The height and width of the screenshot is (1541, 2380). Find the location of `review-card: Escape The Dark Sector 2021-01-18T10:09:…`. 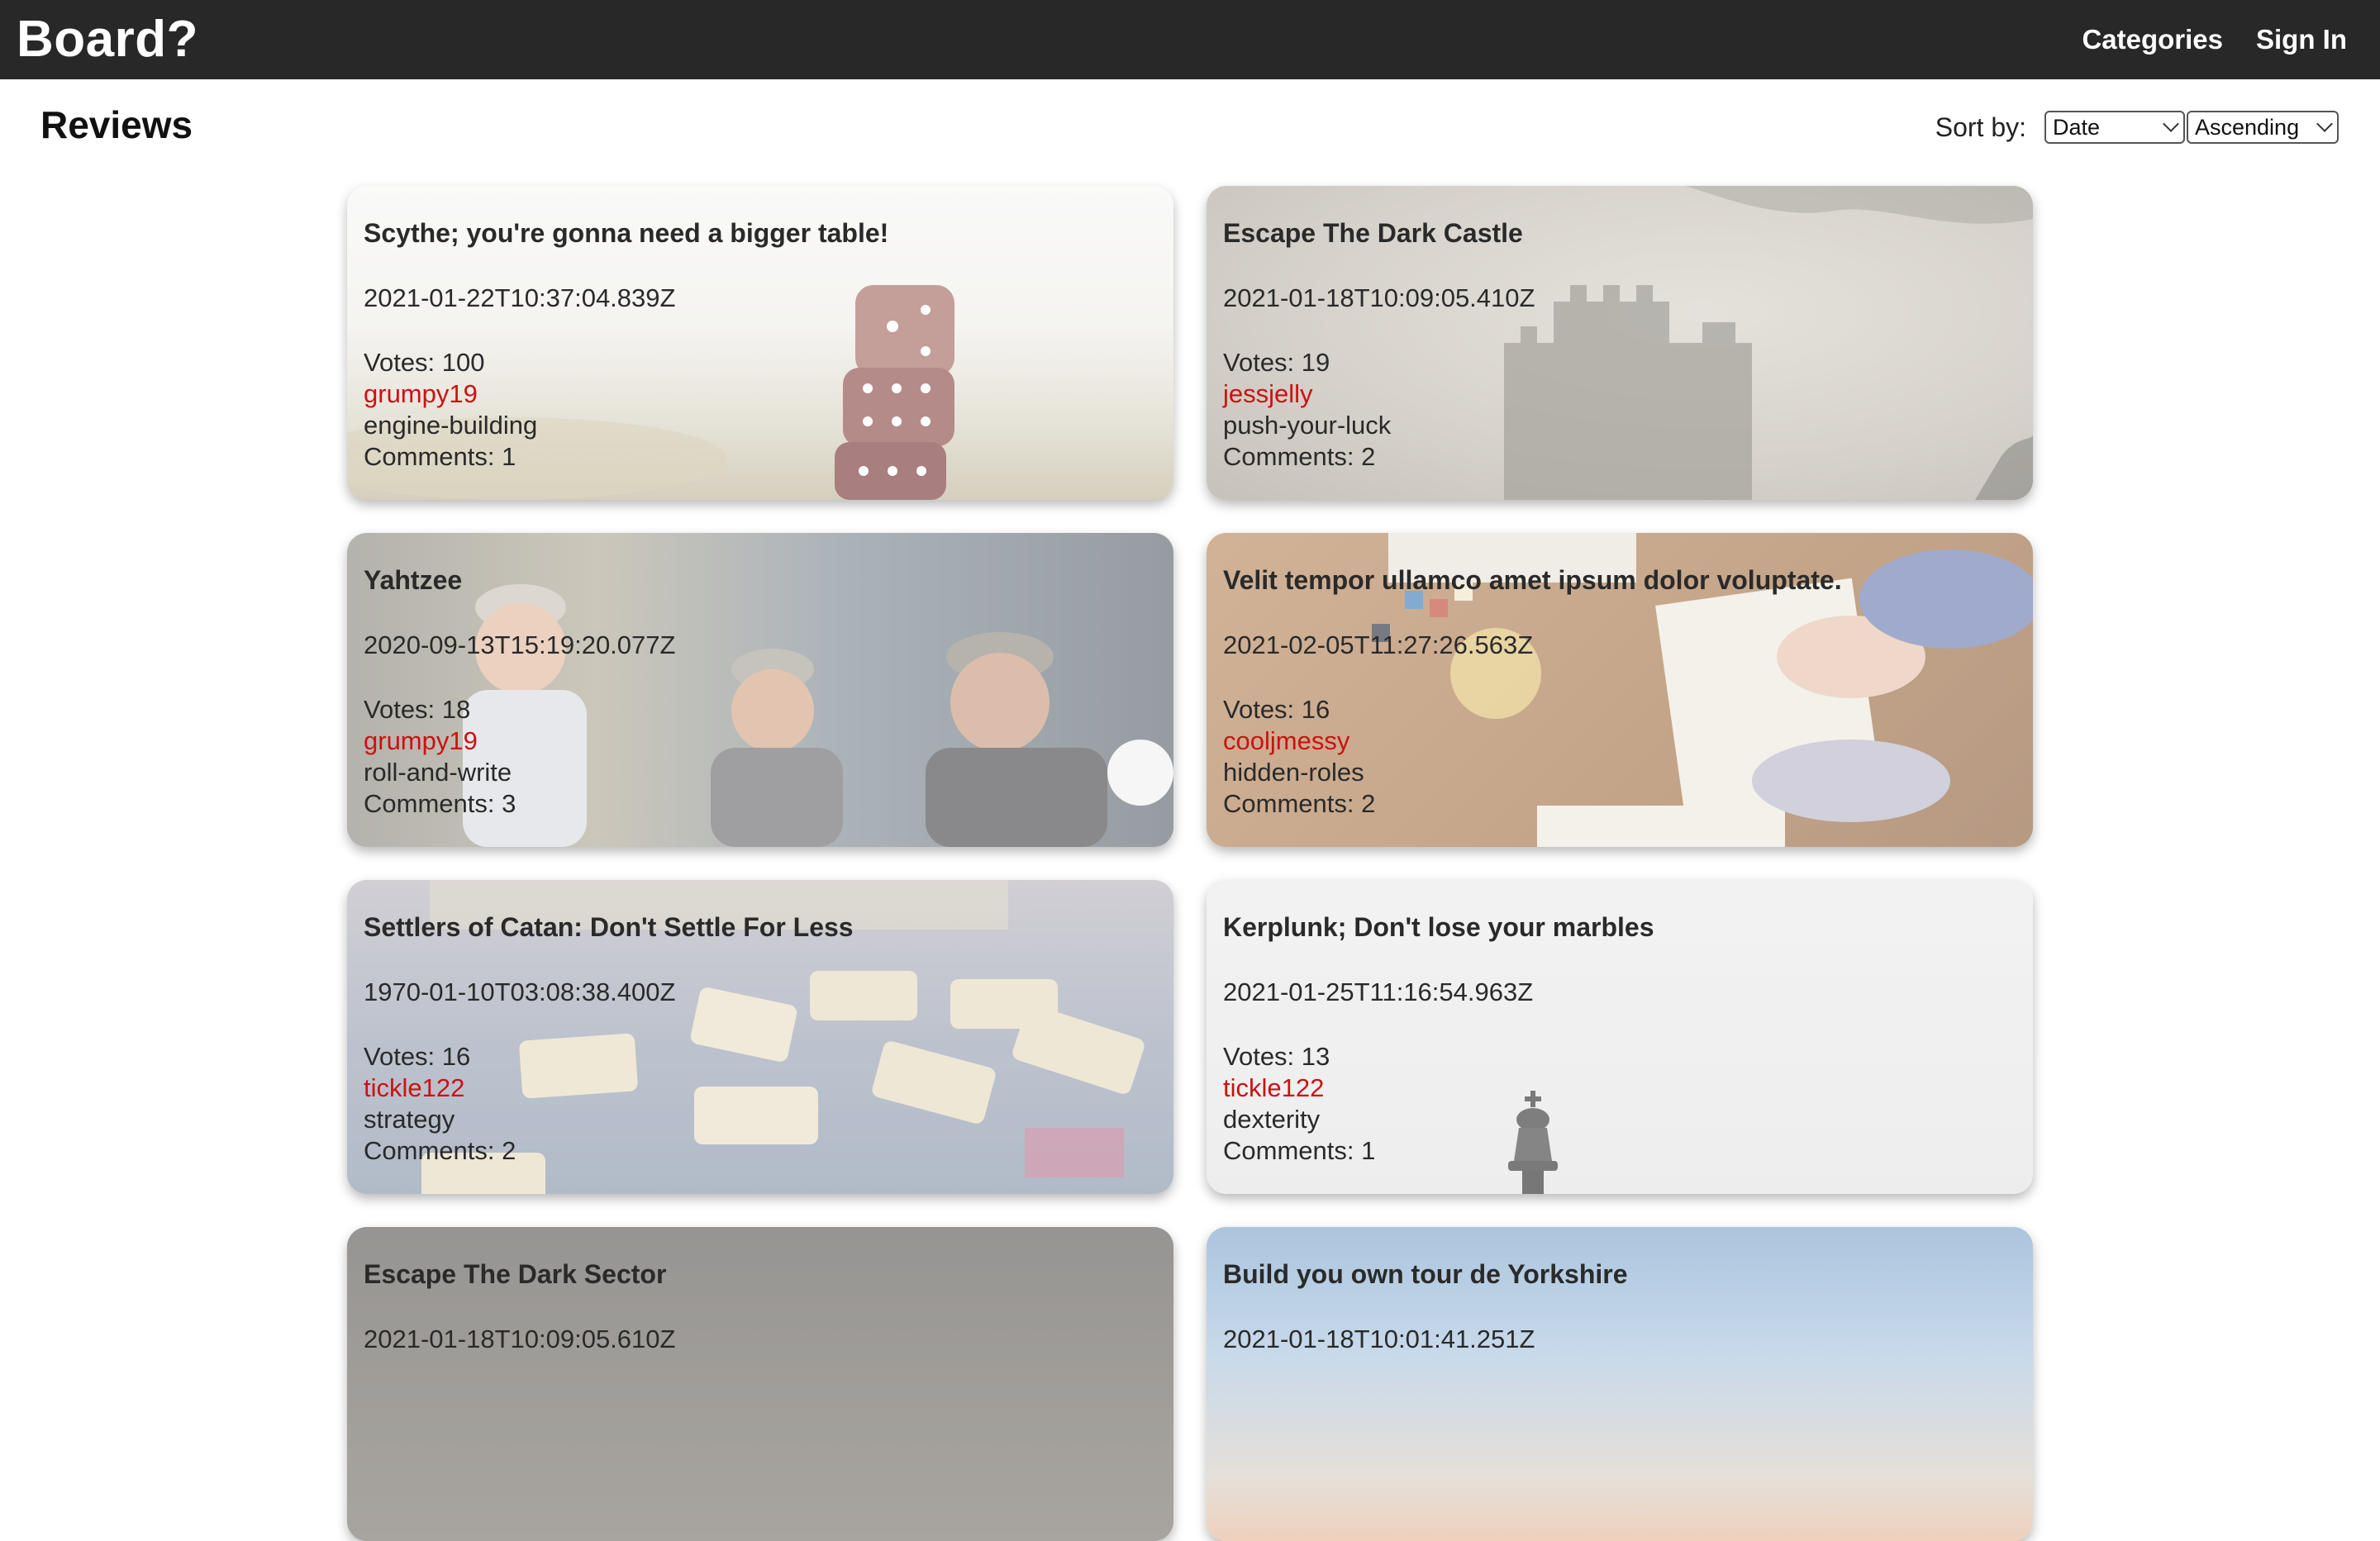

review-card: Escape The Dark Sector 2021-01-18T10:09:… is located at coordinates (760, 1384).